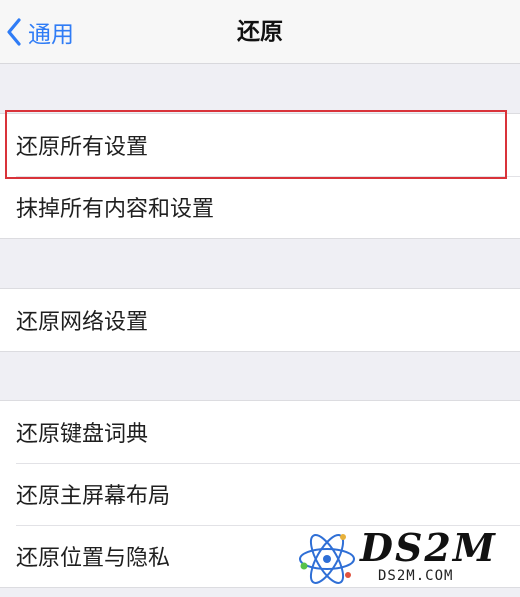 This screenshot has height=597, width=520. What do you see at coordinates (260, 432) in the screenshot?
I see `reset-keyboard-dictionary-item: 还原键盘词典` at bounding box center [260, 432].